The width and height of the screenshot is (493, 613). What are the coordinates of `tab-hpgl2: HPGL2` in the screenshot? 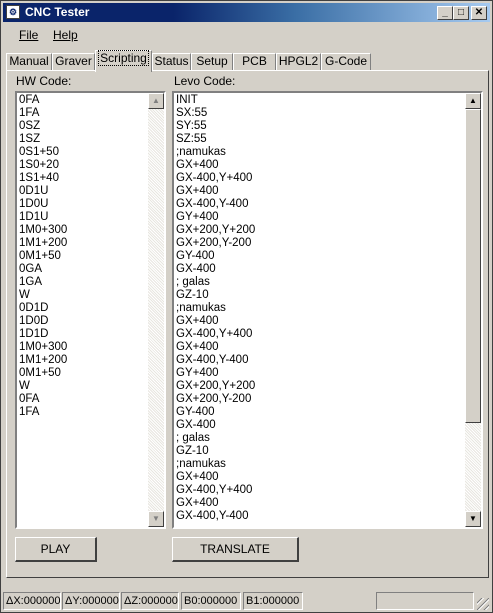 It's located at (298, 62).